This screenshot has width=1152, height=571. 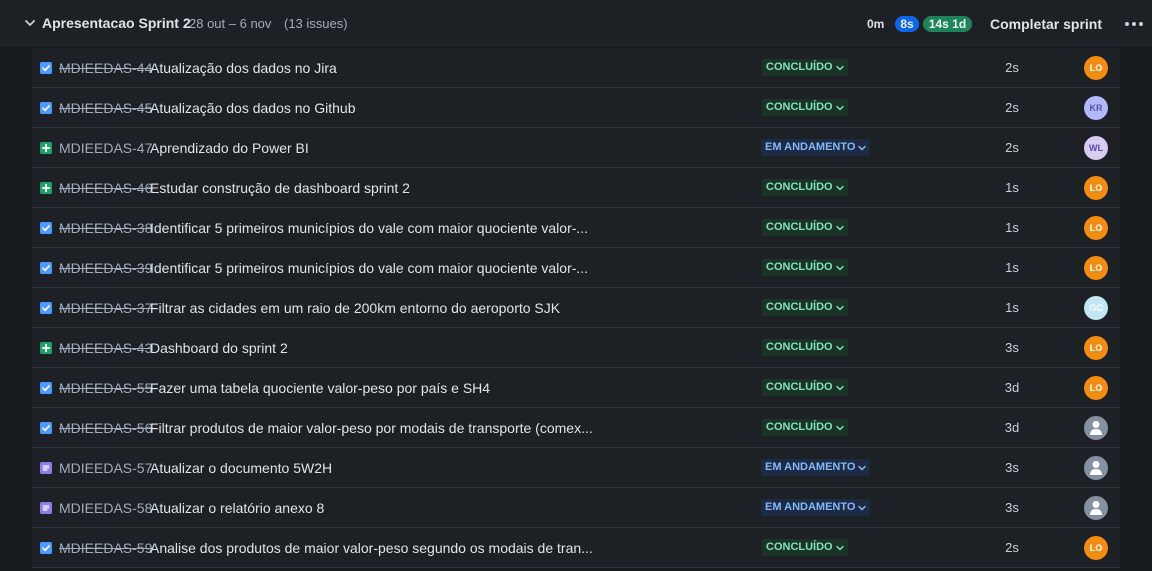 I want to click on issue-key: MDIEEDAS-37, so click(x=105, y=308).